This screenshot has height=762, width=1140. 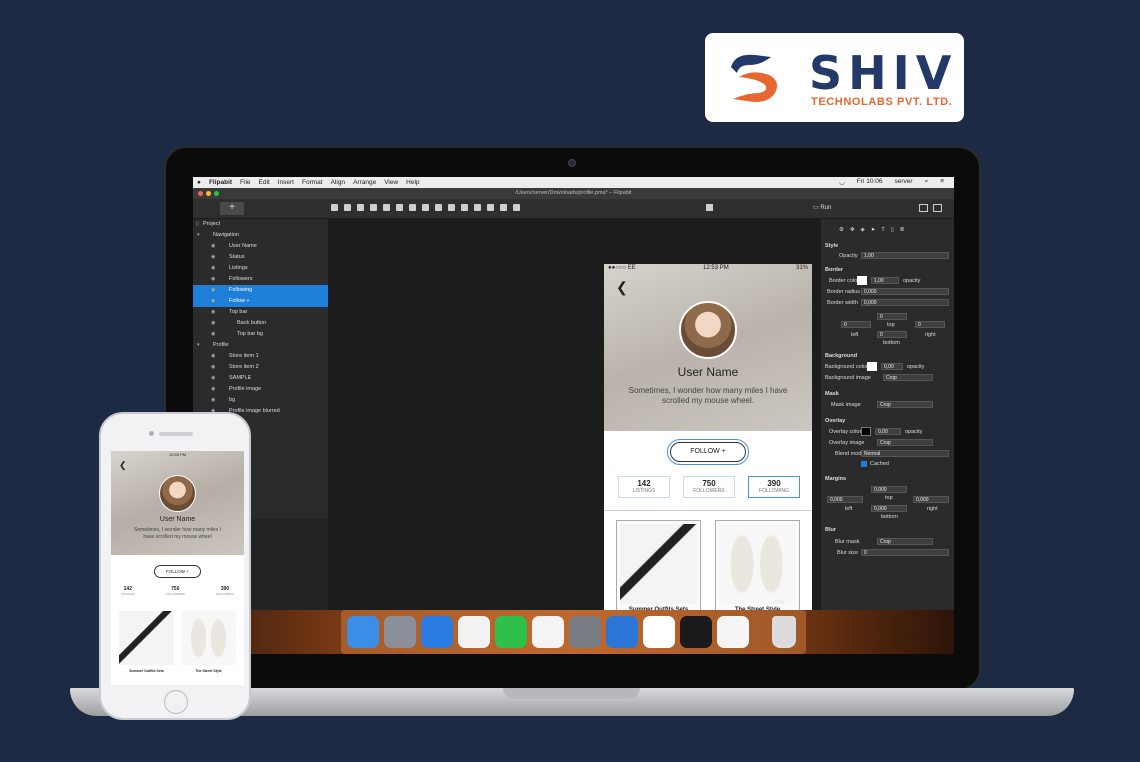 What do you see at coordinates (260, 356) in the screenshot?
I see `layer-item: ◉ Store item 1` at bounding box center [260, 356].